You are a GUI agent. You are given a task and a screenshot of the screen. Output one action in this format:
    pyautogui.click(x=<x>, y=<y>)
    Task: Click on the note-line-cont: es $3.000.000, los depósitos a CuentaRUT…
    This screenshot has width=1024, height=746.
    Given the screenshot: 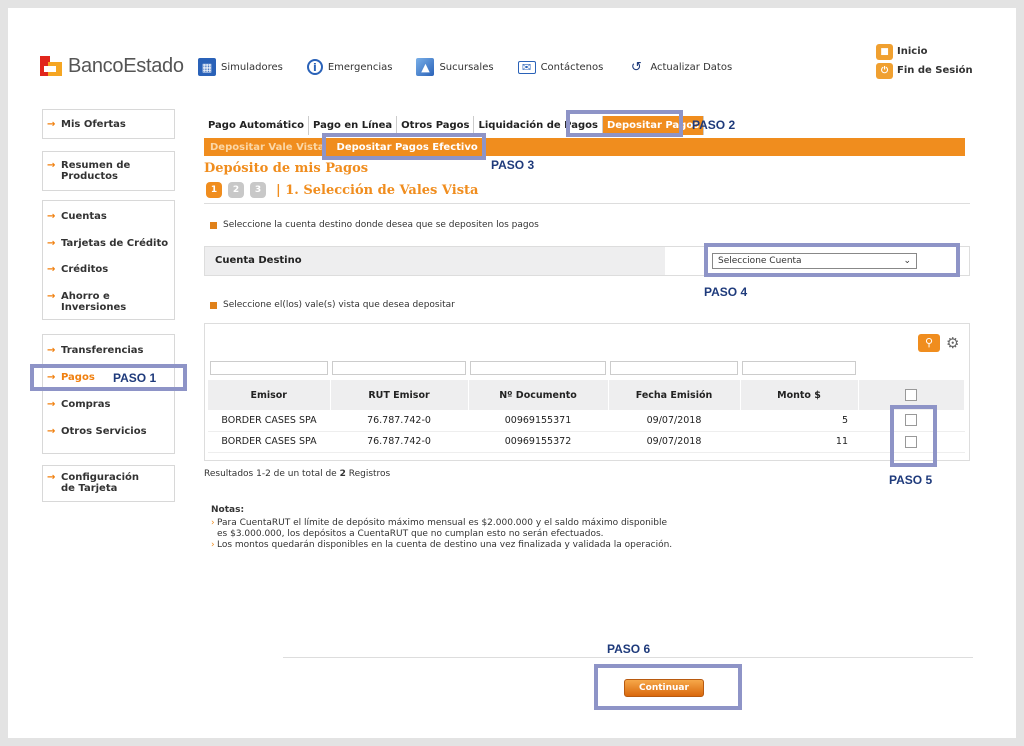 What is the action you would take?
    pyautogui.click(x=410, y=534)
    